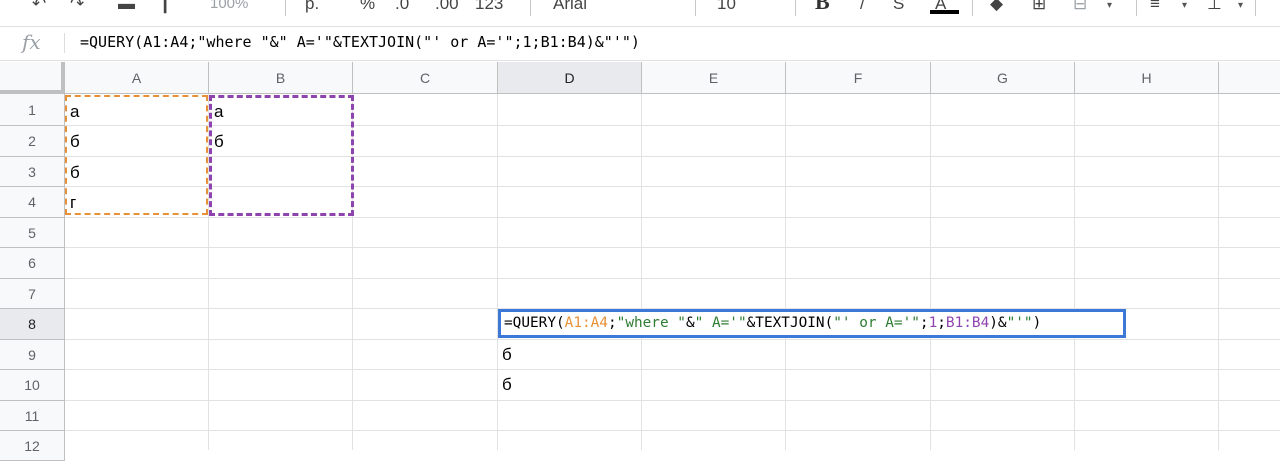  Describe the element at coordinates (39, 9) in the screenshot. I see `undo-icon: ↶` at that location.